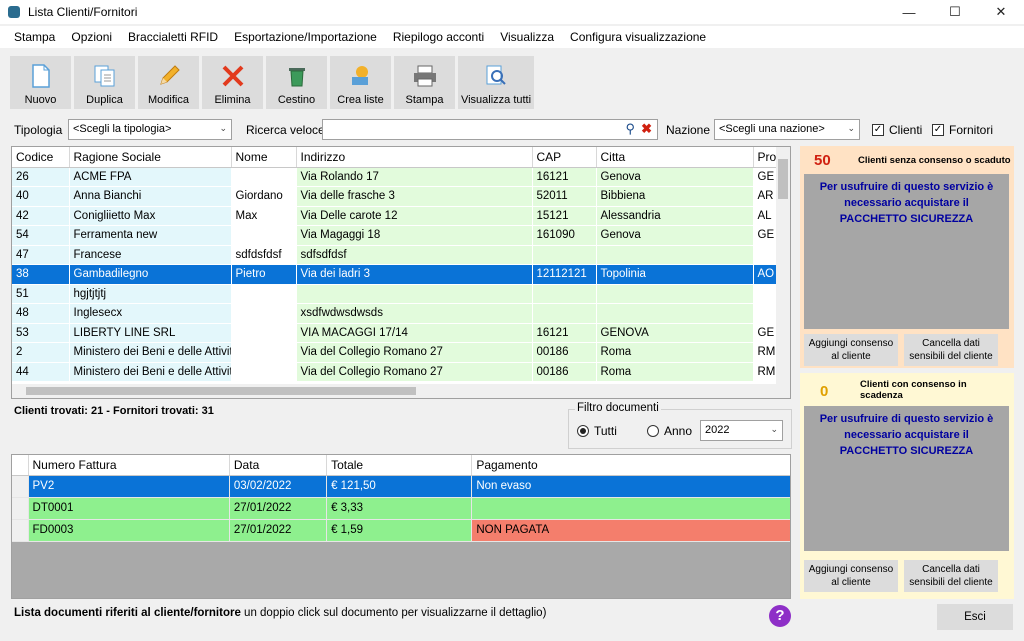  Describe the element at coordinates (150, 157) in the screenshot. I see `col-header-ragione-sociale: Ragione Sociale` at that location.